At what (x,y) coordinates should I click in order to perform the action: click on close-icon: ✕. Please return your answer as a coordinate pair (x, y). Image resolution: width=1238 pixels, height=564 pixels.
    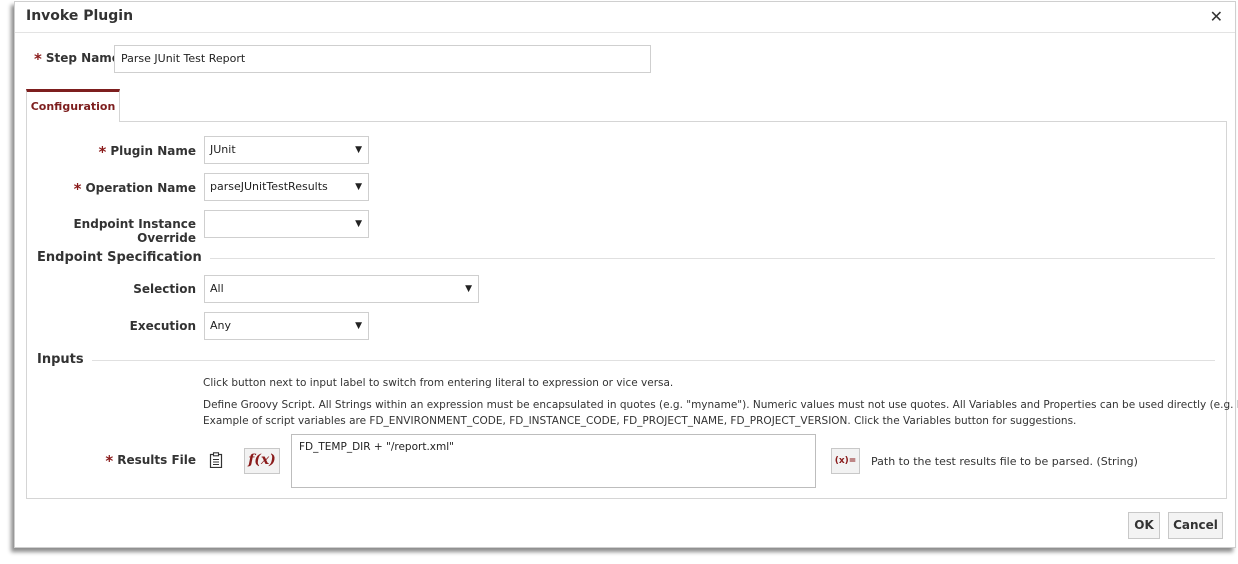
    Looking at the image, I should click on (1216, 16).